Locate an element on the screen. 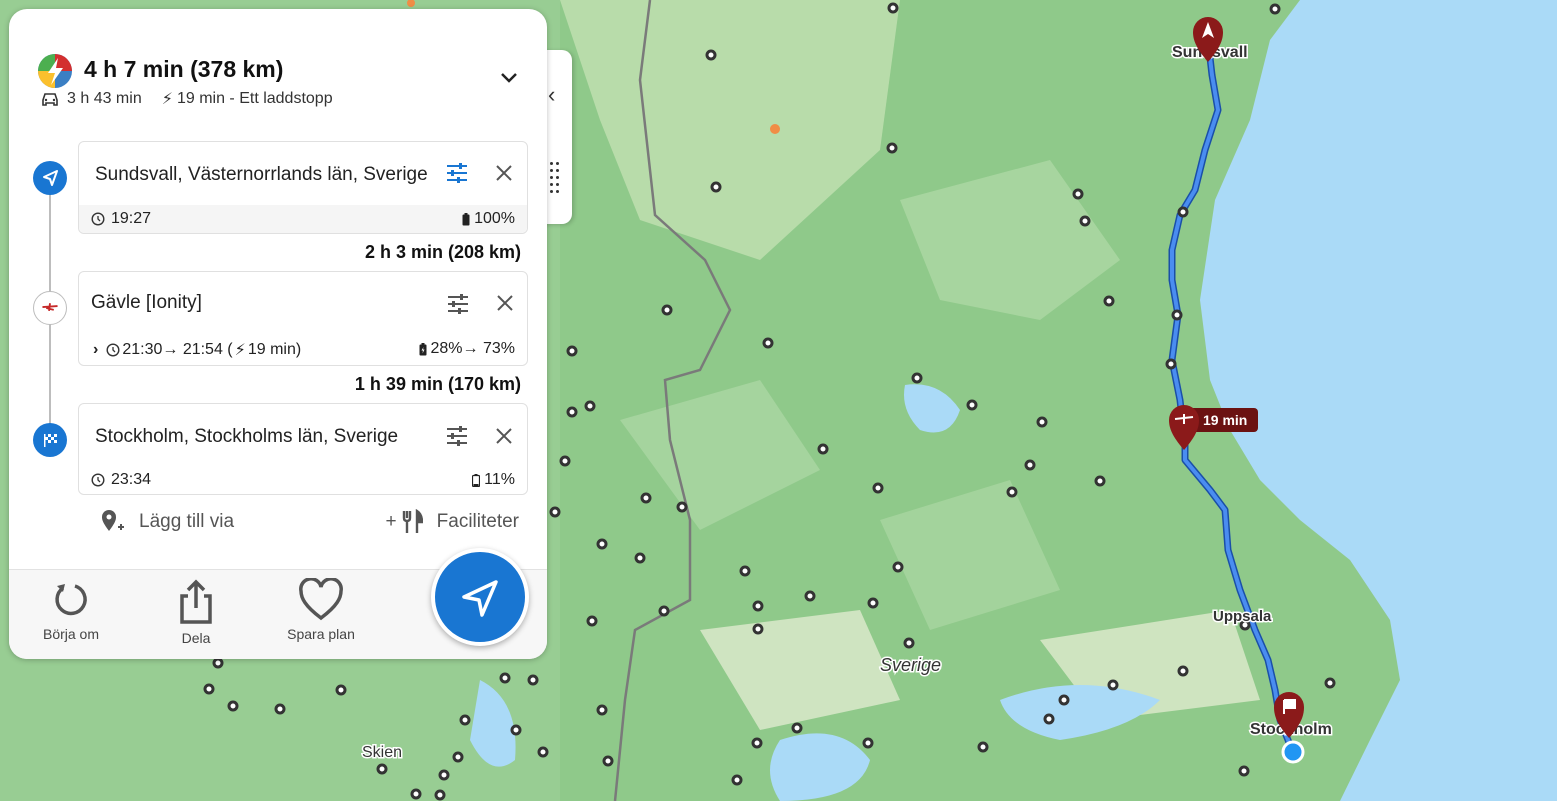 The image size is (1557, 801). app-logo-icon is located at coordinates (55, 71).